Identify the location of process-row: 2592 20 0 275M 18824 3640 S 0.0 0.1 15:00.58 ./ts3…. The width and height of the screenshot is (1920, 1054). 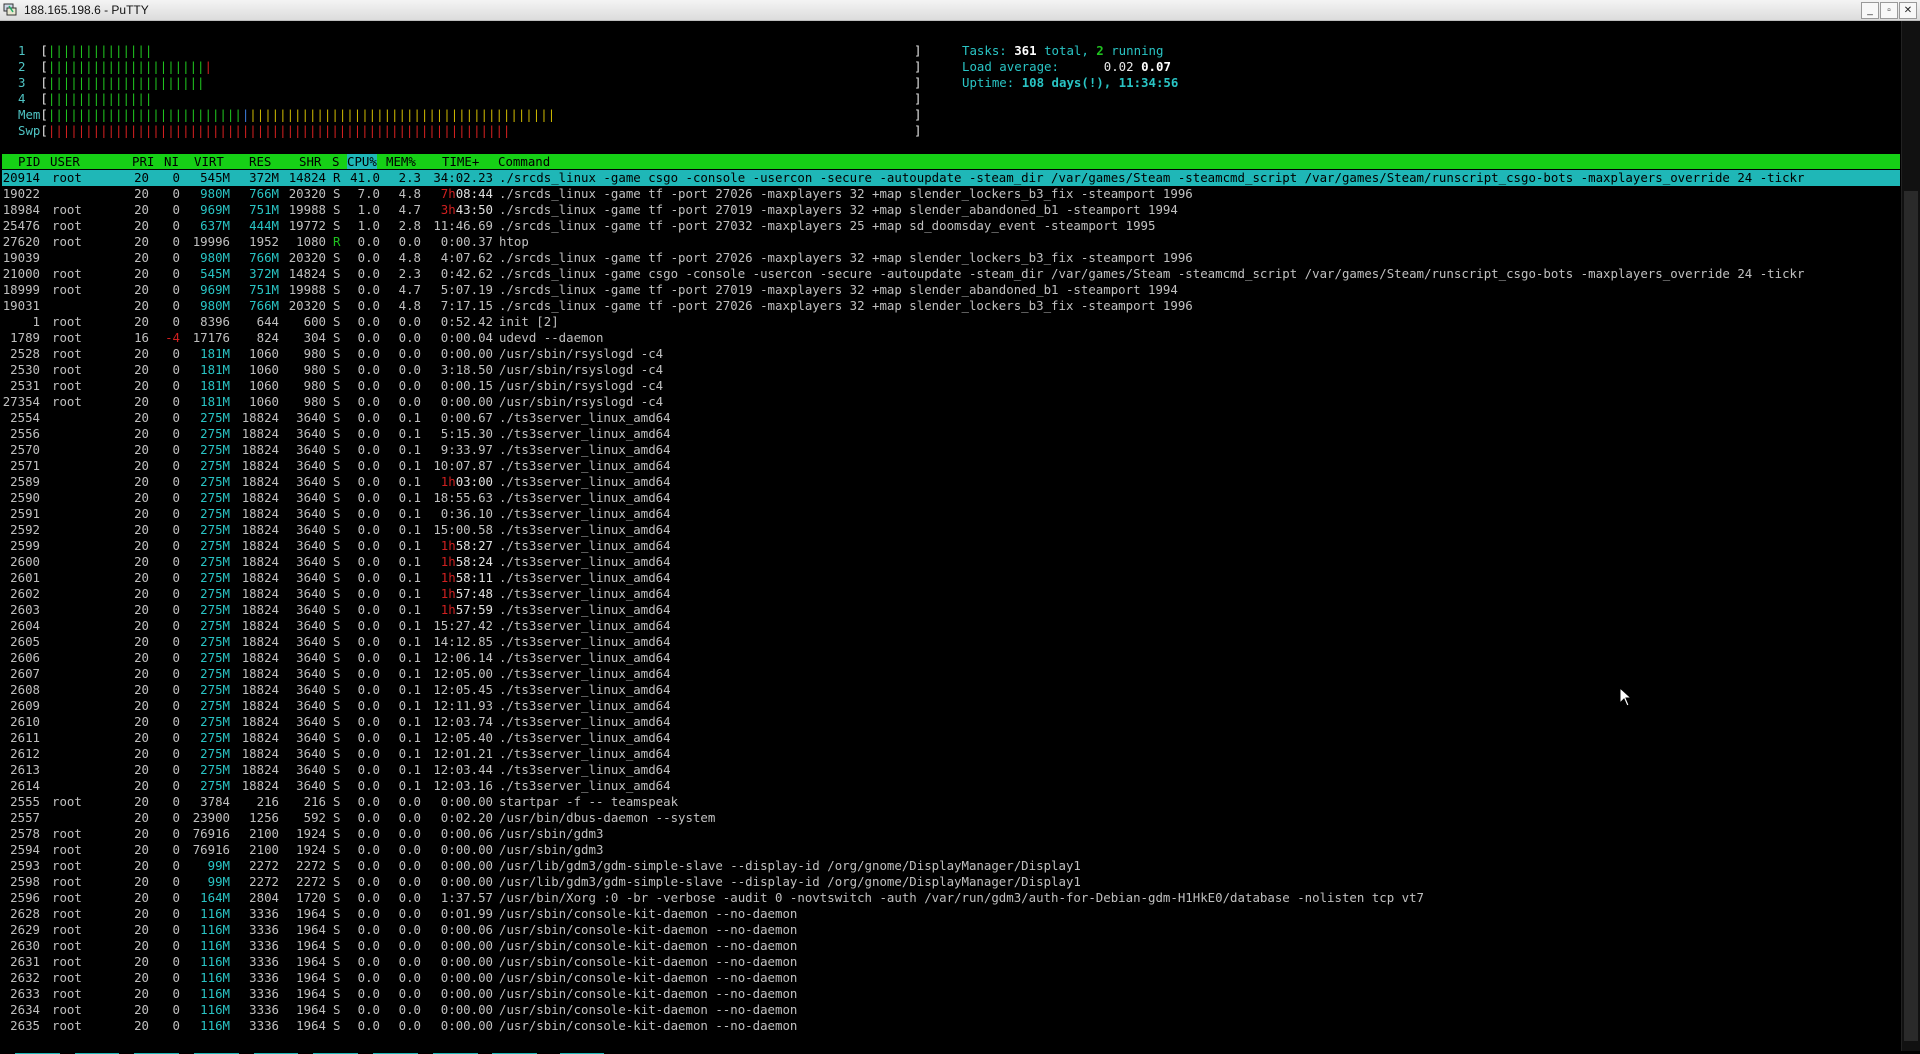
(951, 530).